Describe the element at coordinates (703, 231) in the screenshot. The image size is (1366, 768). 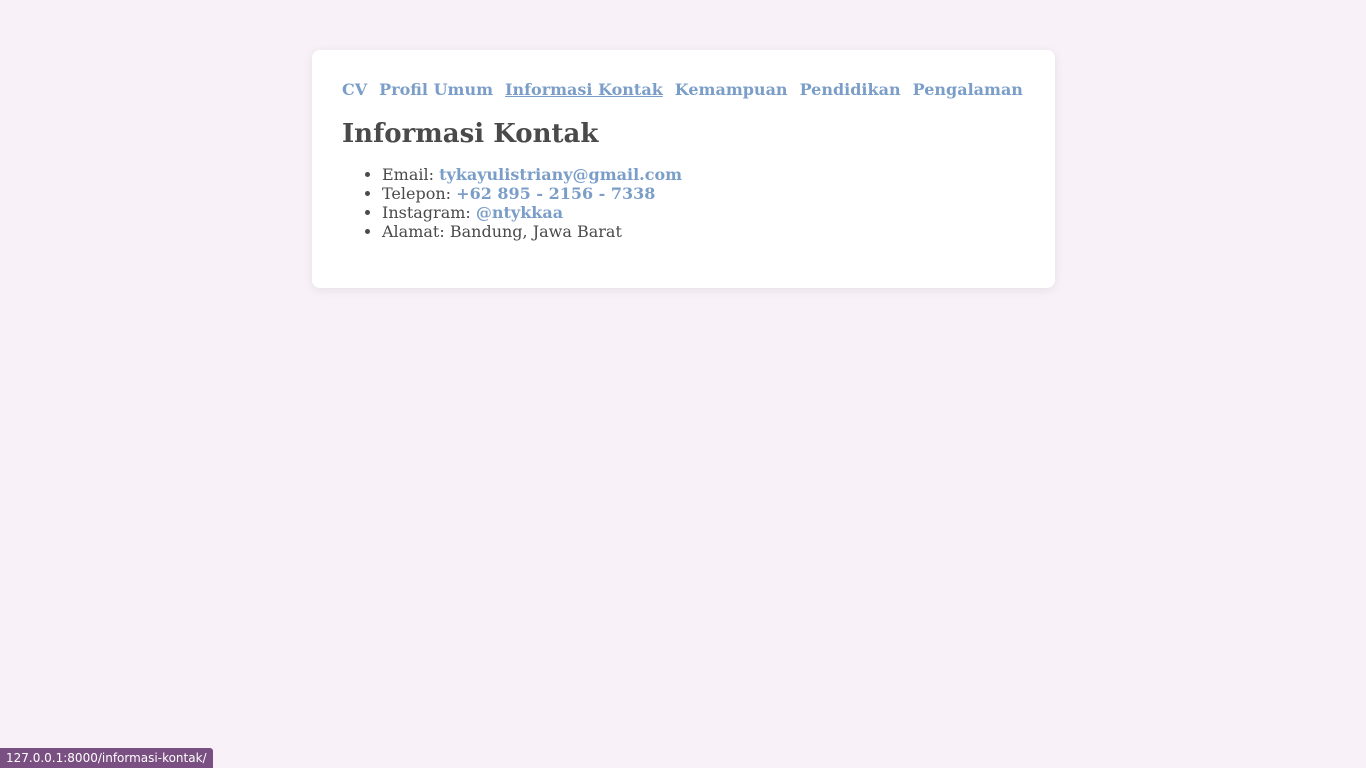
I see `contact-item-address: Alamat: Bandung, Jawa Barat` at that location.